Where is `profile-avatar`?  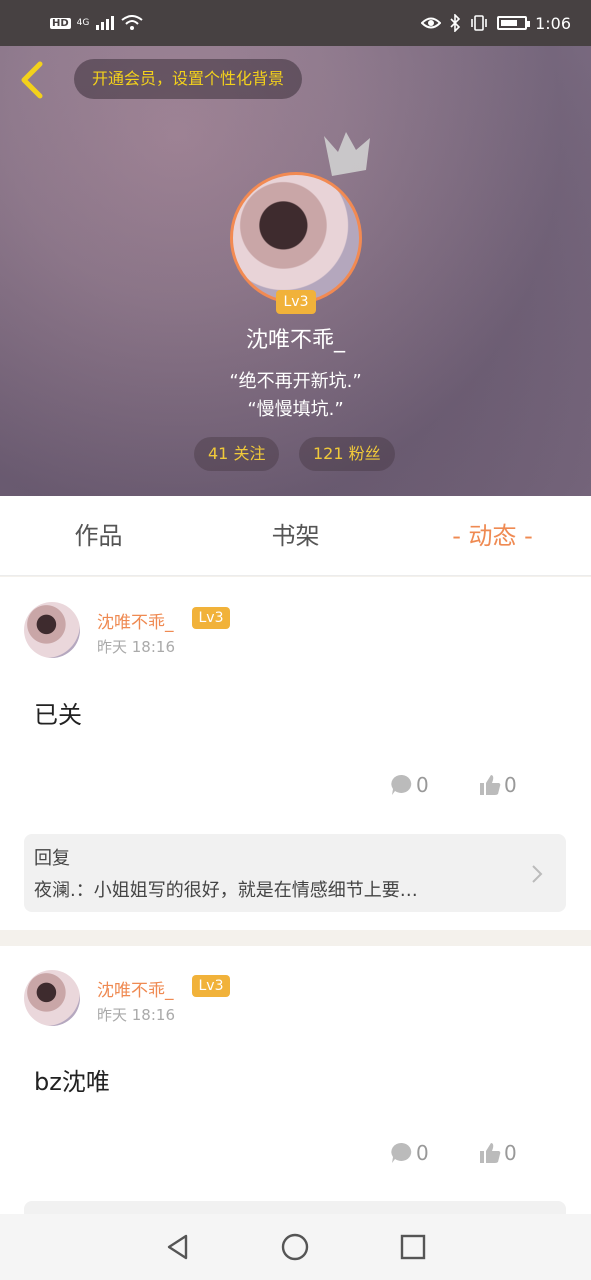
profile-avatar is located at coordinates (296, 238).